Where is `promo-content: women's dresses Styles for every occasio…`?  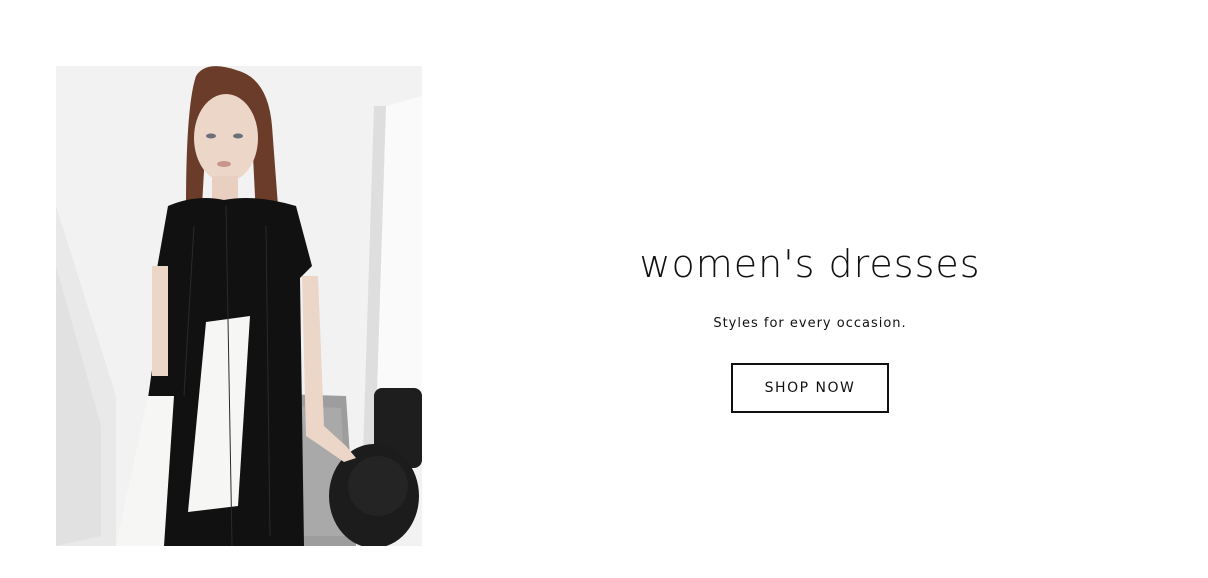
promo-content: women's dresses Styles for every occasio… is located at coordinates (810, 324).